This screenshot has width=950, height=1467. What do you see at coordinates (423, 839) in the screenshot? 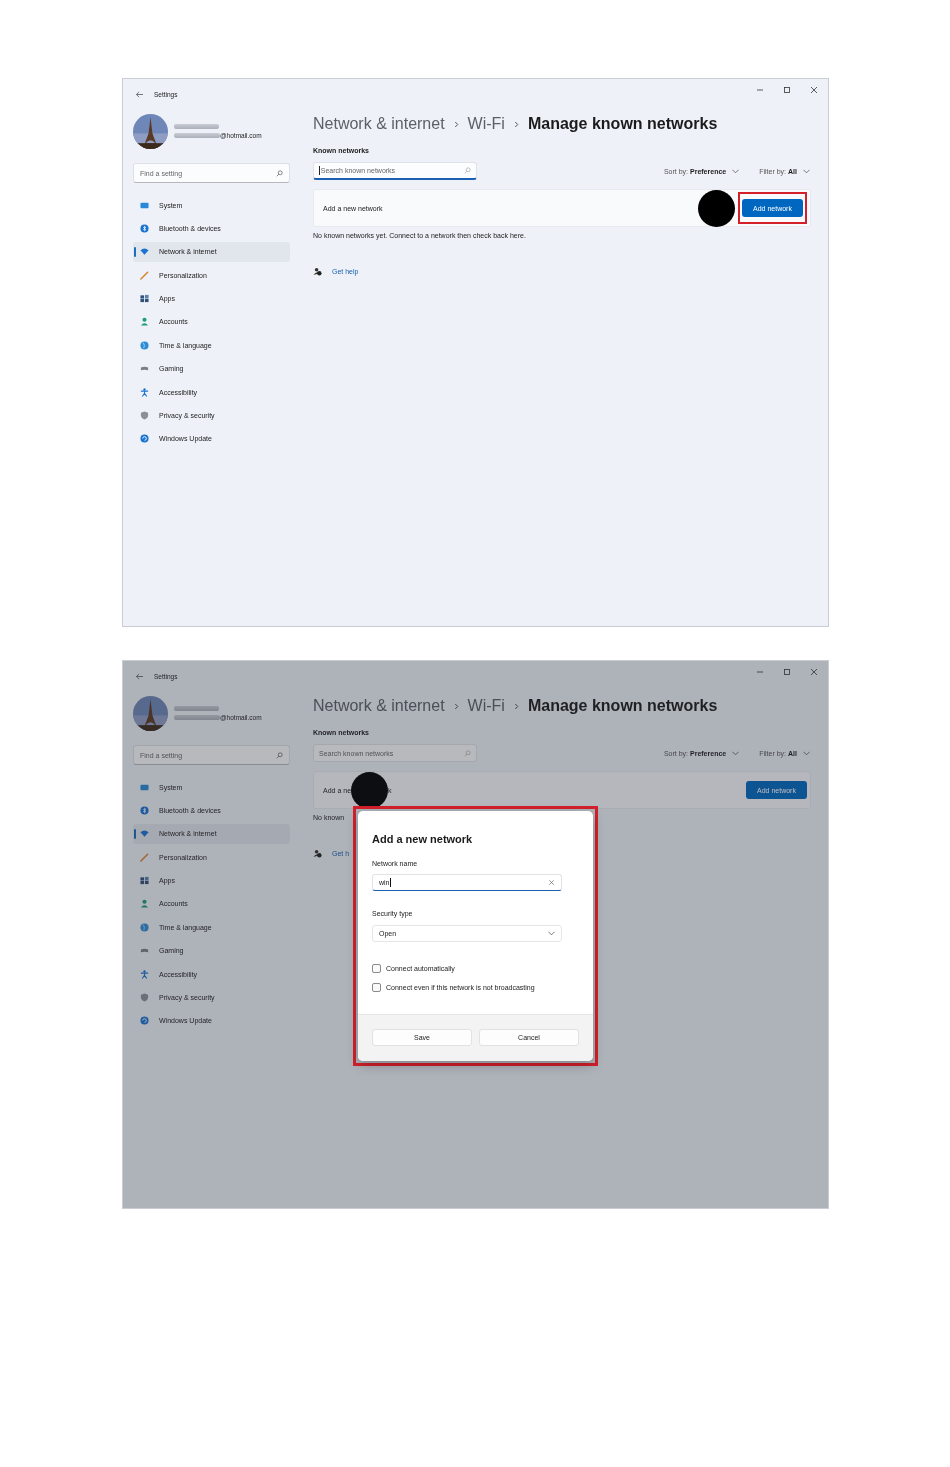
I see `dialog-title: Add a new network` at bounding box center [423, 839].